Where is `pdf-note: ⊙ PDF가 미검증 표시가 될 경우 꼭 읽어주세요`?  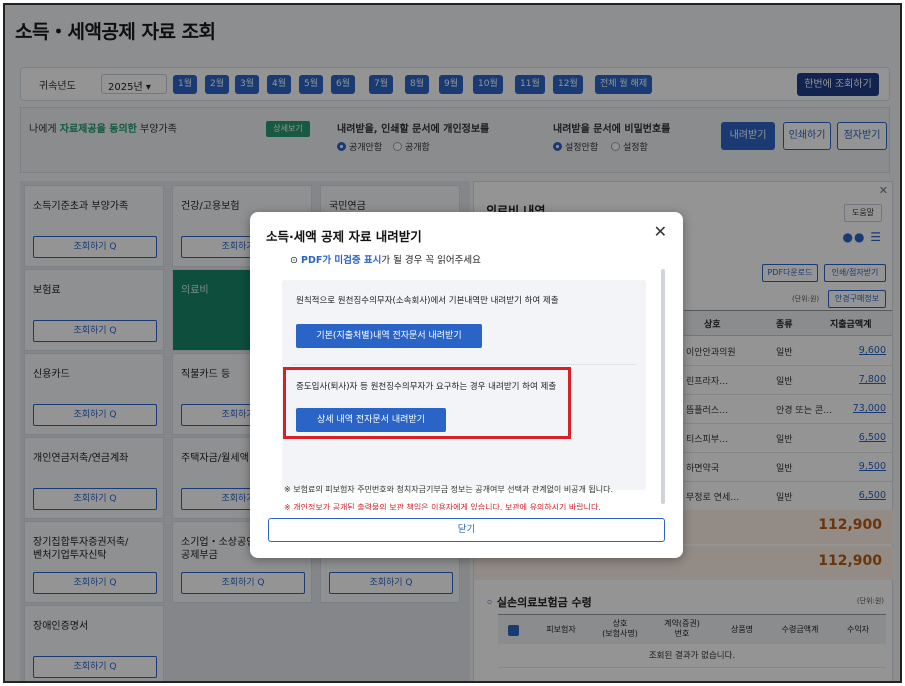 pdf-note: ⊙ PDF가 미검증 표시가 될 경우 꼭 읽어주세요 is located at coordinates (385, 260).